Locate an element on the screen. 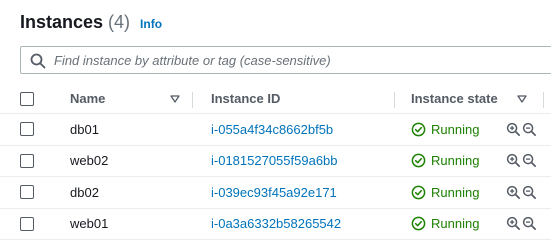 The height and width of the screenshot is (243, 551). instance-id-link: i-0181527055f59a6bb is located at coordinates (306, 161).